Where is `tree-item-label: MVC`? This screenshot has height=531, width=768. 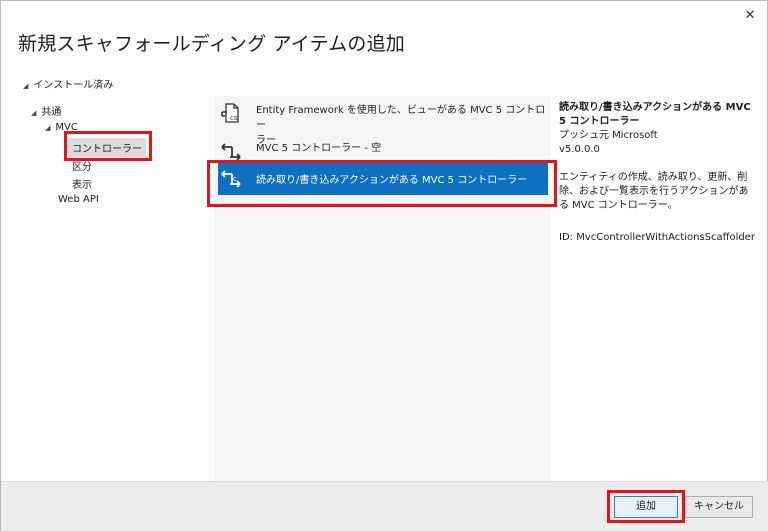 tree-item-label: MVC is located at coordinates (66, 127).